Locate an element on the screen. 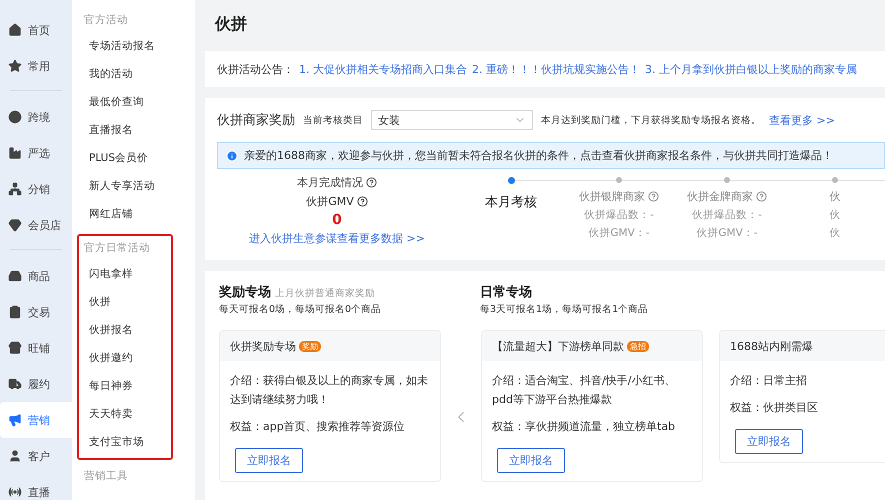 This screenshot has height=500, width=885. nav-item: 严选 is located at coordinates (34, 153).